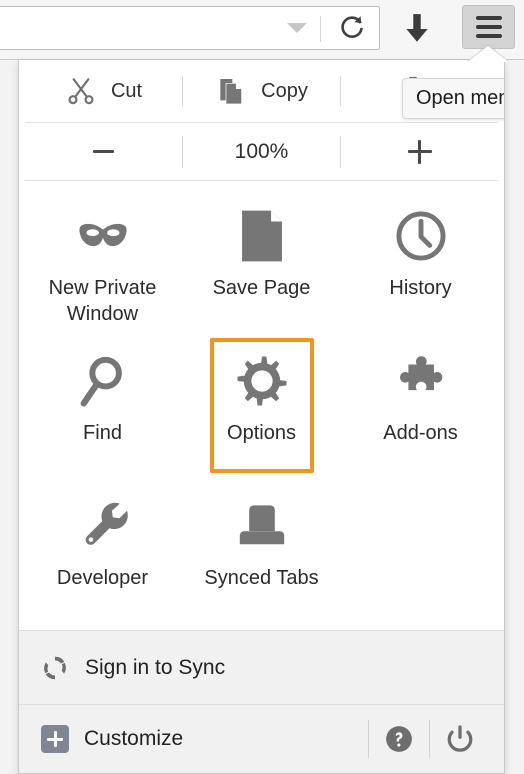 The height and width of the screenshot is (774, 524). What do you see at coordinates (204, 739) in the screenshot?
I see `customize-button: Customize` at bounding box center [204, 739].